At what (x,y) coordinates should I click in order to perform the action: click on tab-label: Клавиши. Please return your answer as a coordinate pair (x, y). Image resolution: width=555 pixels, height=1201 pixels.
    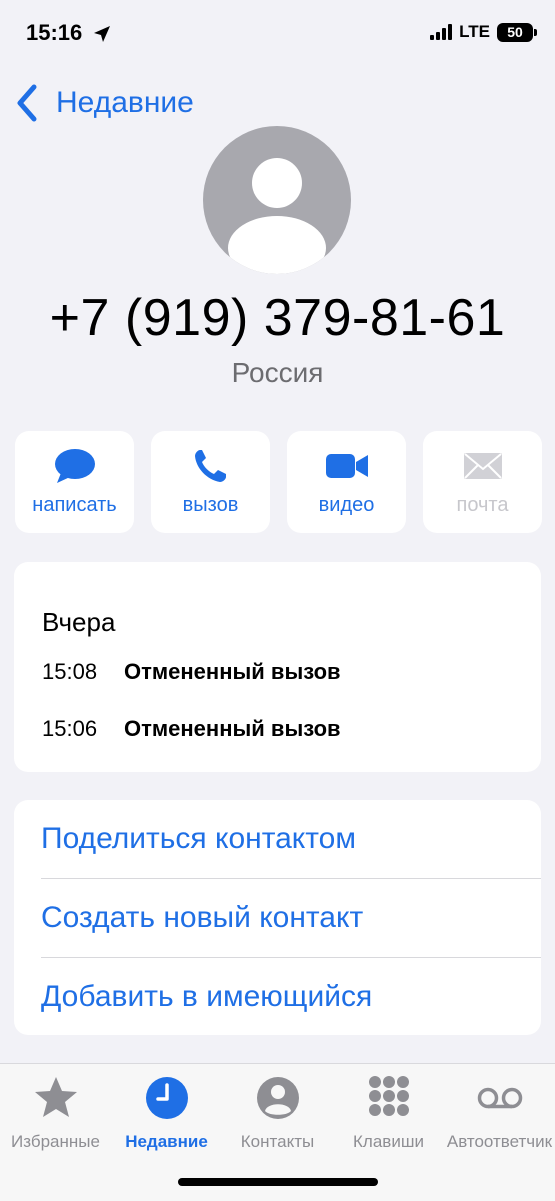
    Looking at the image, I should click on (388, 1141).